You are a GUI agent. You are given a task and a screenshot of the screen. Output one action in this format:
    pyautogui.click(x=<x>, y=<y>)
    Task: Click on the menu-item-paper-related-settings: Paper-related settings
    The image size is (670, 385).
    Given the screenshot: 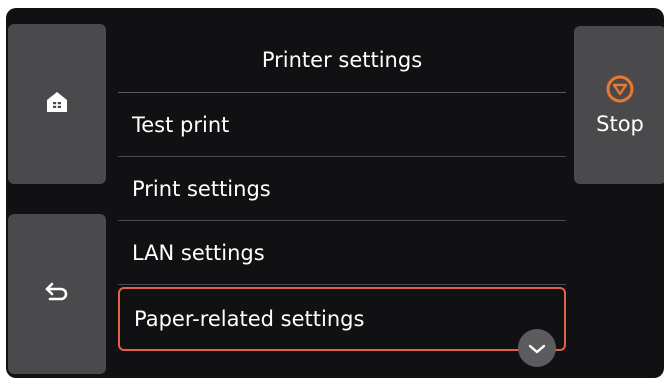 What is the action you would take?
    pyautogui.click(x=342, y=327)
    